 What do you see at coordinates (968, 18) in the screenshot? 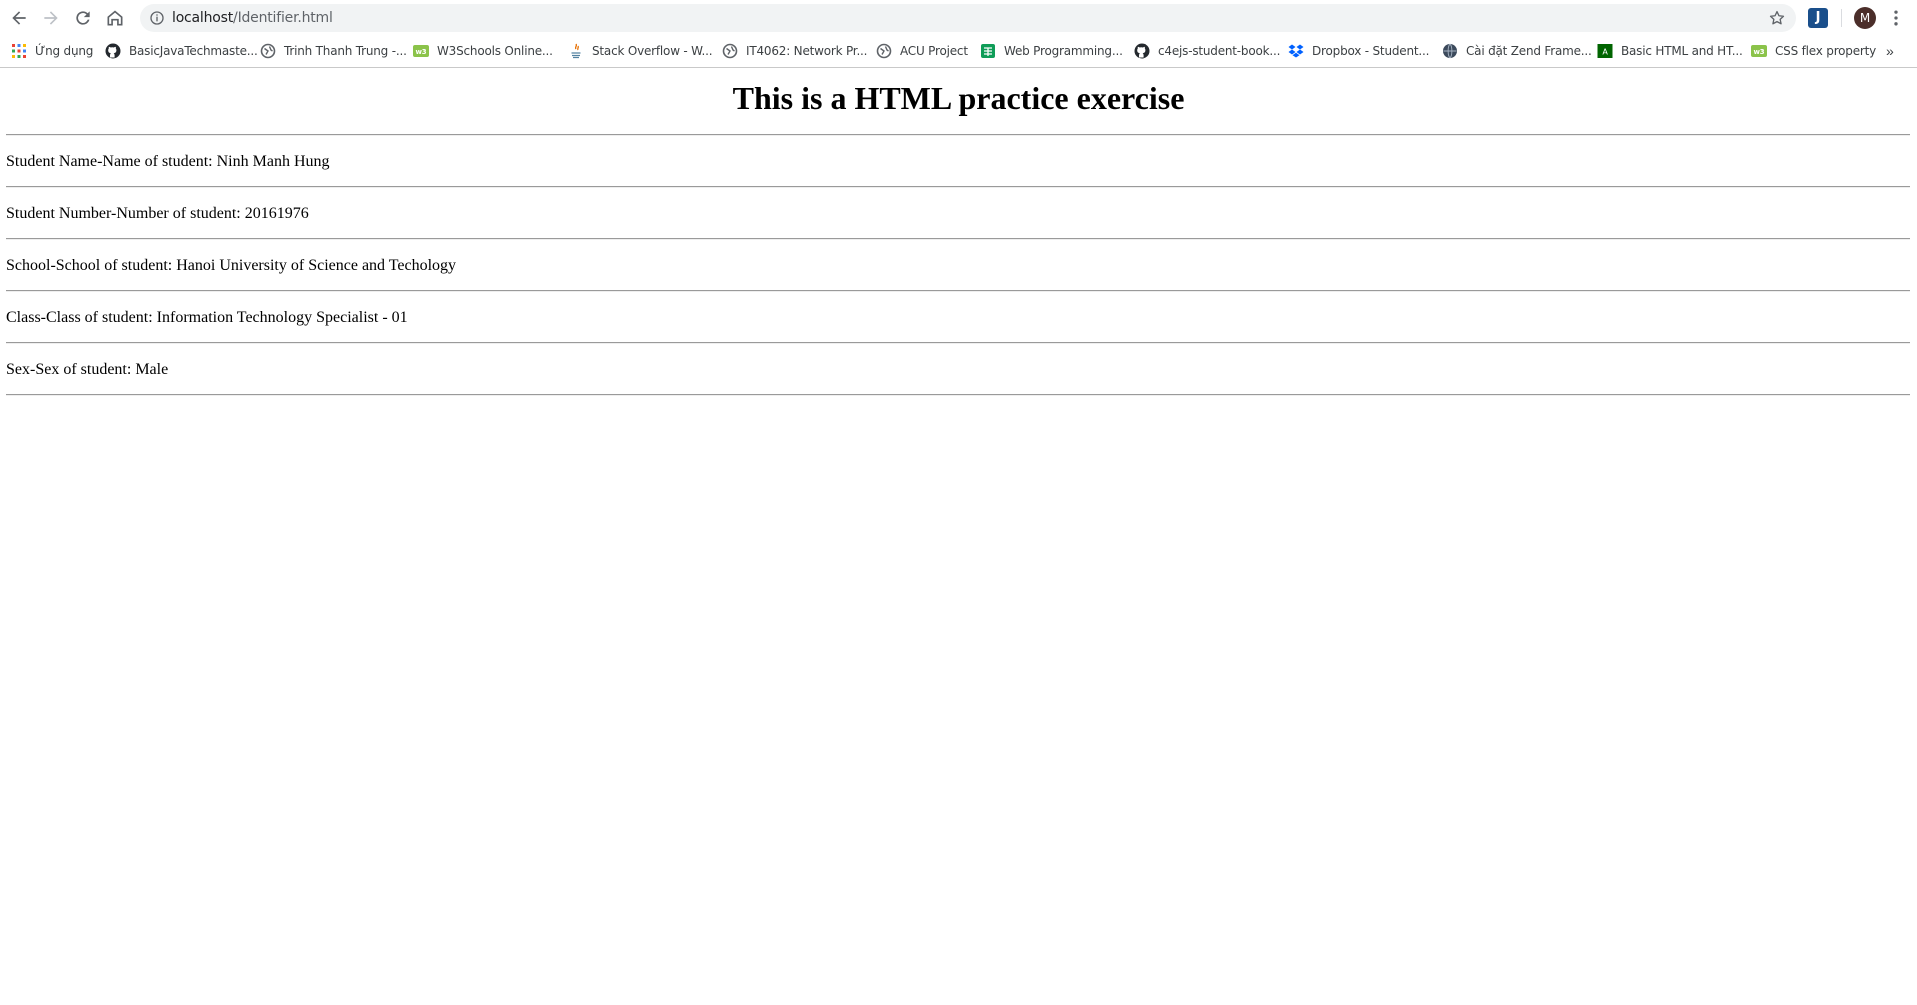
I see `address-bar: localhost/Identifier.html` at bounding box center [968, 18].